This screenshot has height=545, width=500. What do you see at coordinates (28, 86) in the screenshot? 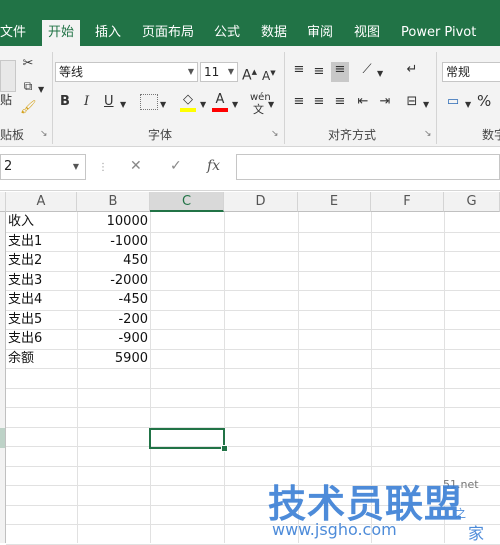
I see `copy-icon: ⧉` at bounding box center [28, 86].